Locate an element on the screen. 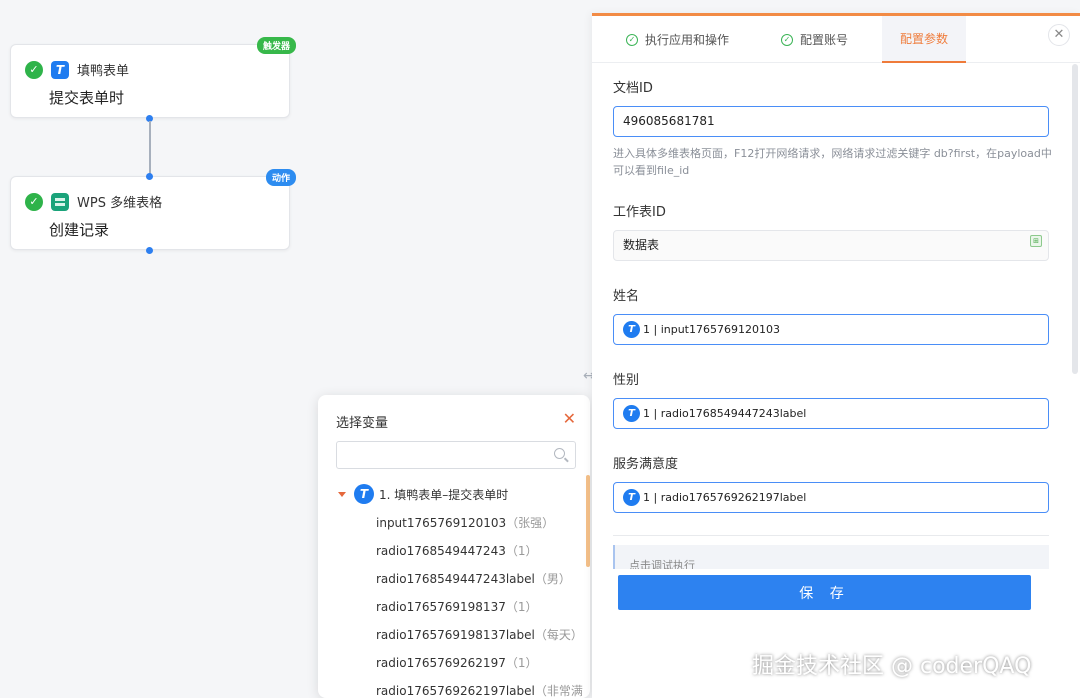 The height and width of the screenshot is (698, 1080). save-button: 保 存 is located at coordinates (824, 592).